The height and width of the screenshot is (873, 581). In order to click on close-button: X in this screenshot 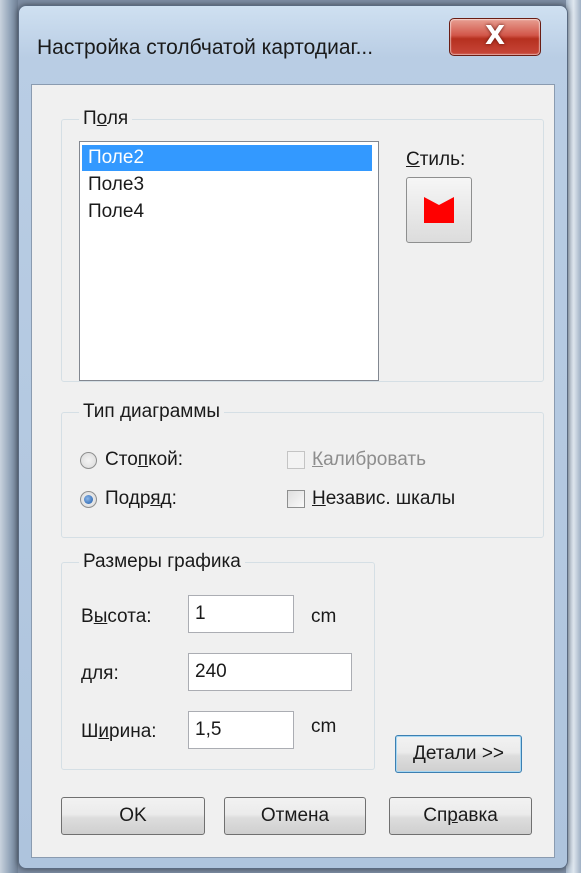, I will do `click(495, 37)`.